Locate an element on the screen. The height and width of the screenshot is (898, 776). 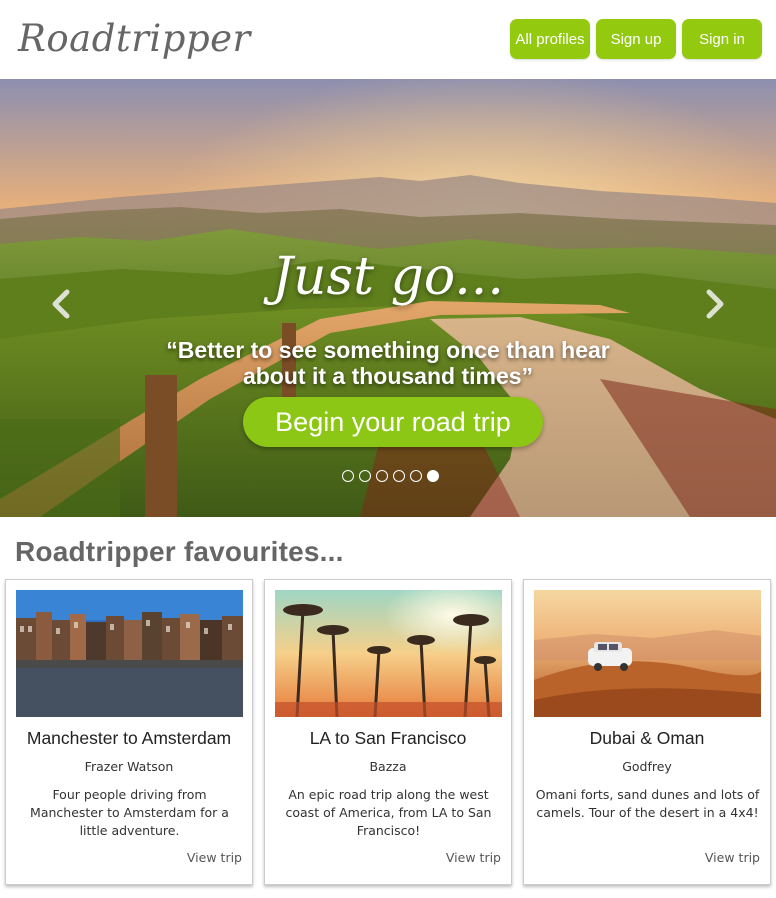
site-logo: Roadtripper is located at coordinates (134, 38).